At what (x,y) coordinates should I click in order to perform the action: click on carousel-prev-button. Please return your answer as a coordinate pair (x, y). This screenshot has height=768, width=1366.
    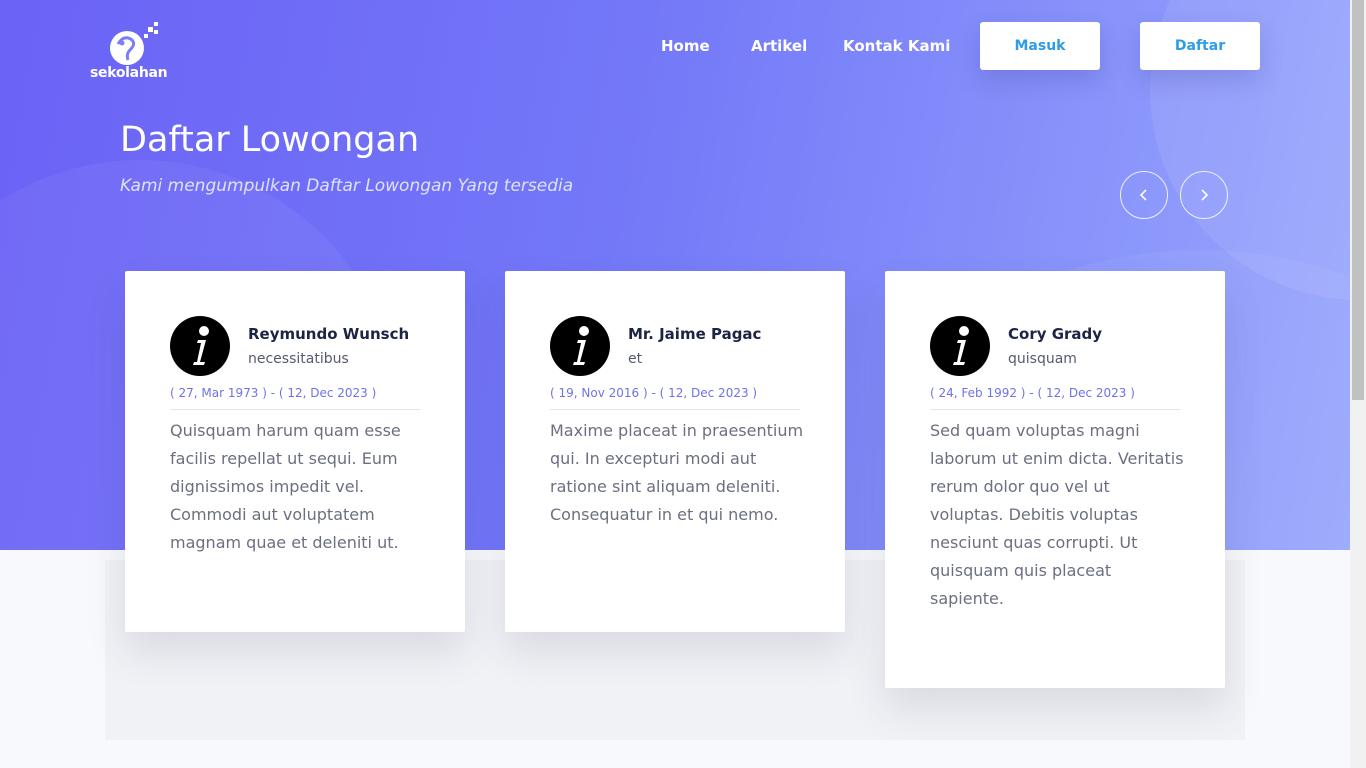
    Looking at the image, I should click on (1144, 195).